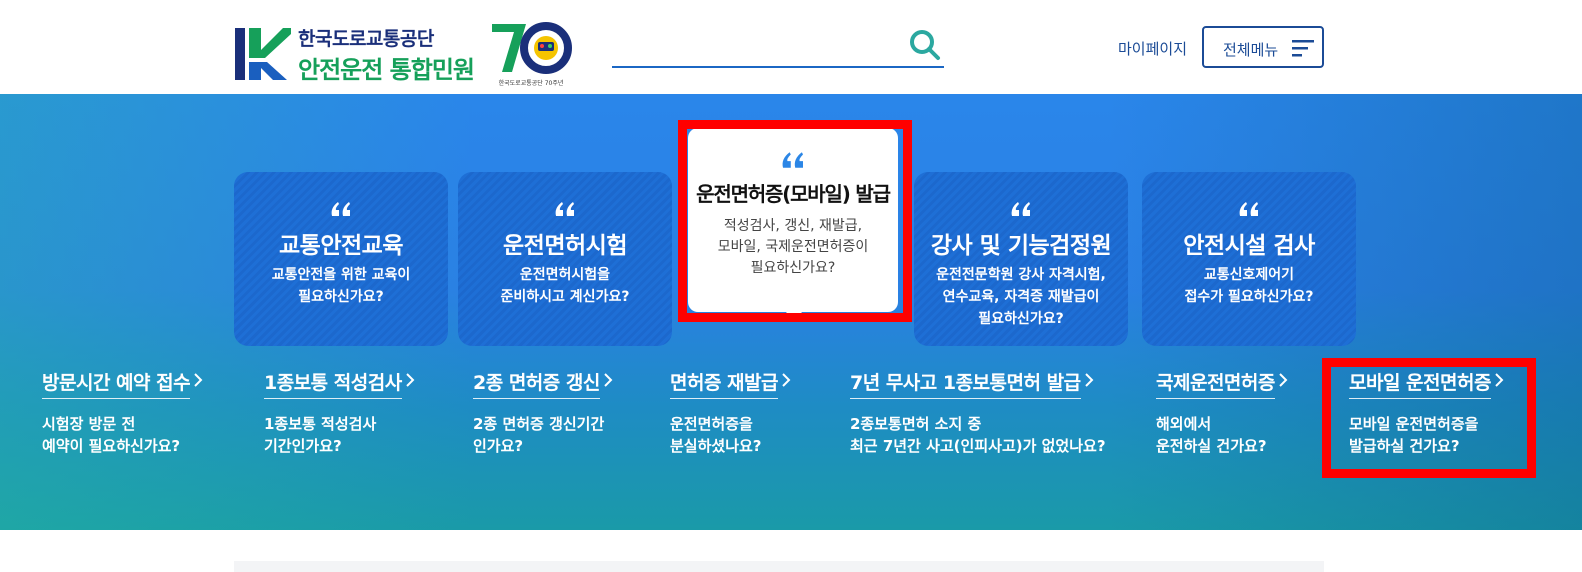  I want to click on card-description: 교통신호제어기 접수가 필요하신가요?, so click(1249, 286).